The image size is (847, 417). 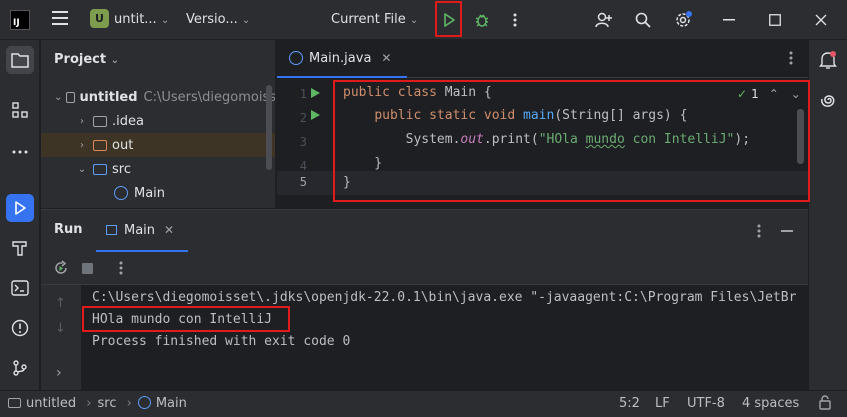 I want to click on lock-icon, so click(x=825, y=404).